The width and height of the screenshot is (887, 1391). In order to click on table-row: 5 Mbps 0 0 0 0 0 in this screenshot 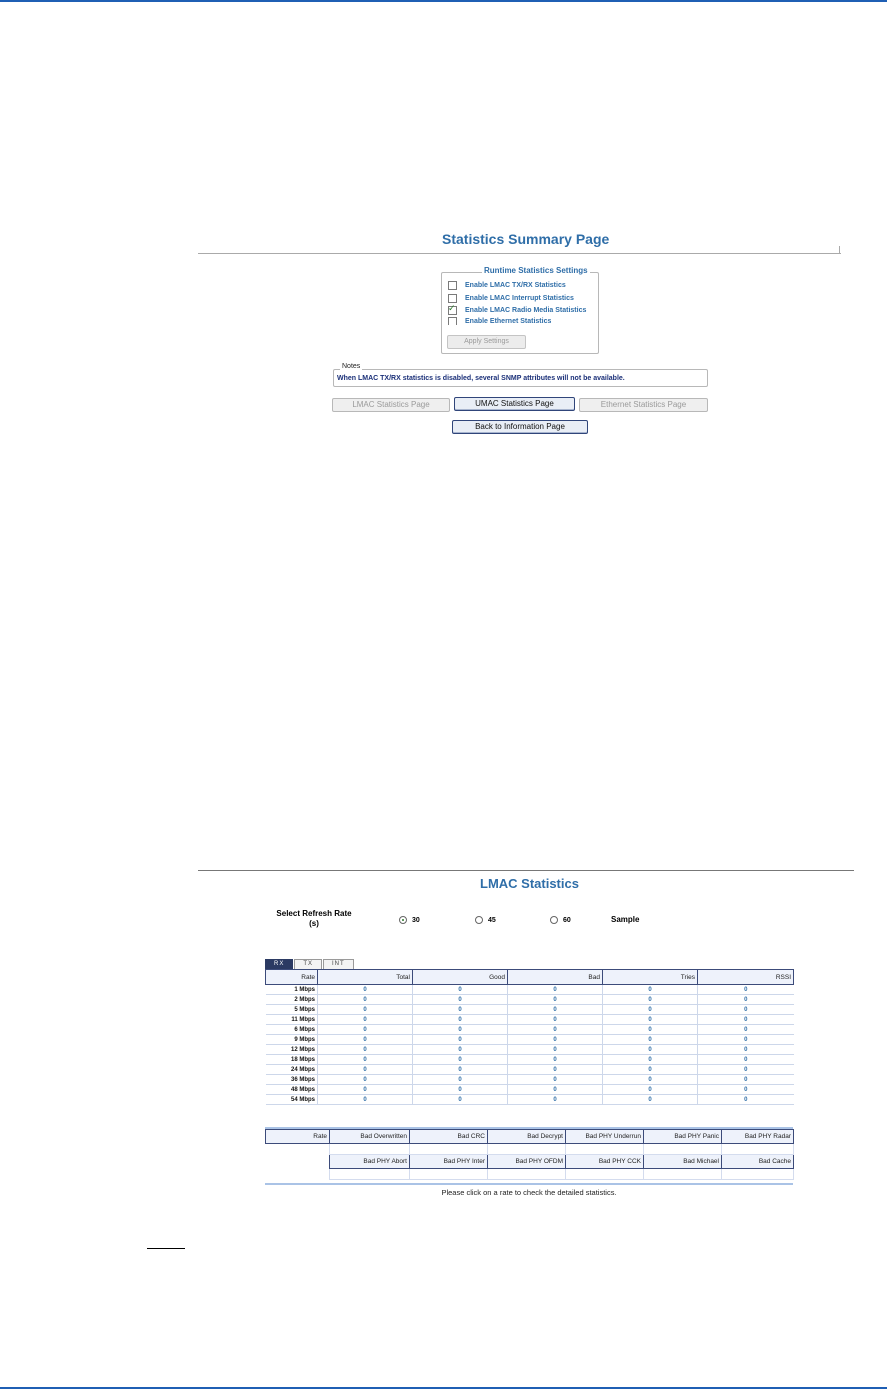, I will do `click(529, 1009)`.